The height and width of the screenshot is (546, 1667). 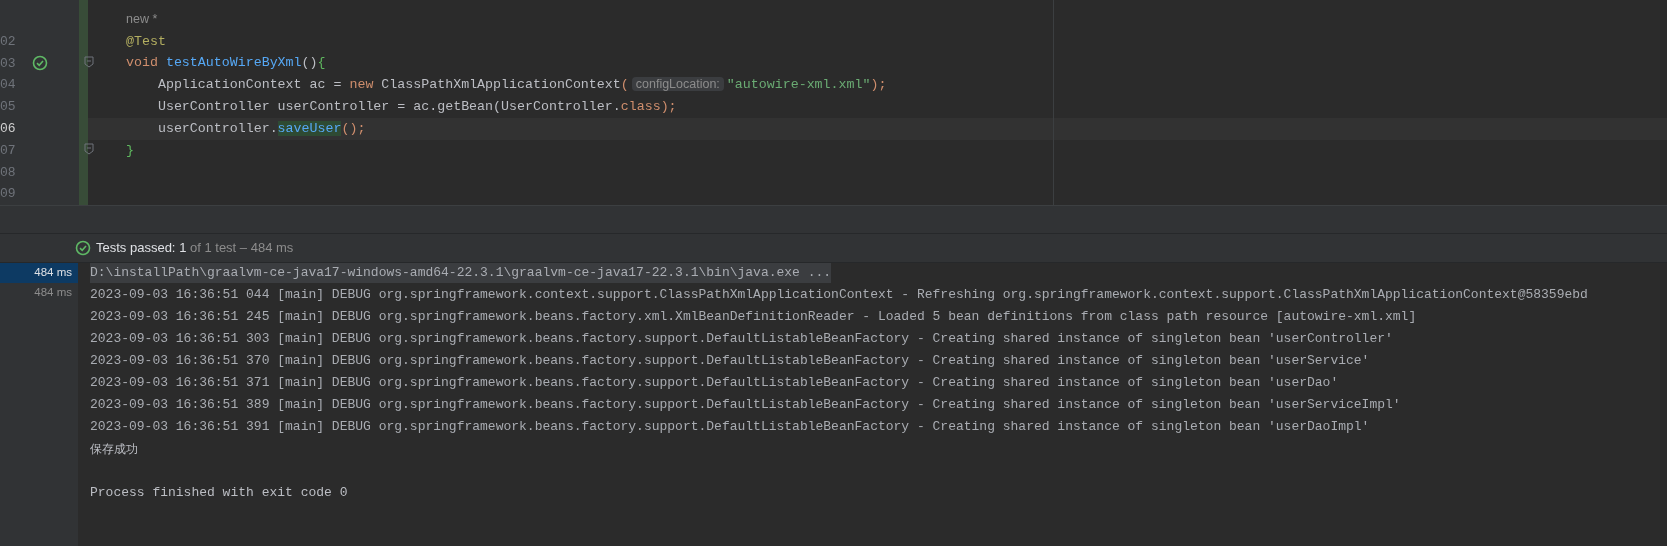 What do you see at coordinates (8, 63) in the screenshot?
I see `line-number: 03` at bounding box center [8, 63].